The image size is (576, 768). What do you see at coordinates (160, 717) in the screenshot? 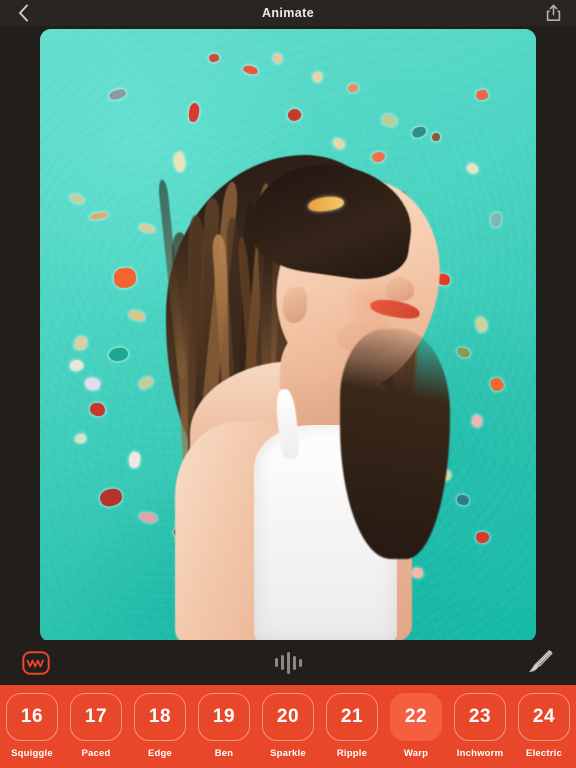
I see `preset-number: 18` at bounding box center [160, 717].